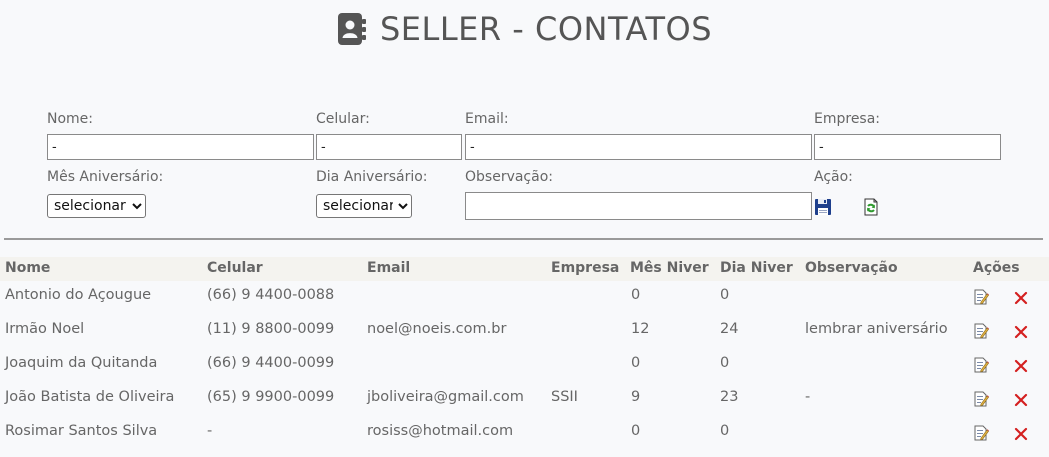  What do you see at coordinates (364, 206) in the screenshot?
I see `dia-aniversario-select: selecionar` at bounding box center [364, 206].